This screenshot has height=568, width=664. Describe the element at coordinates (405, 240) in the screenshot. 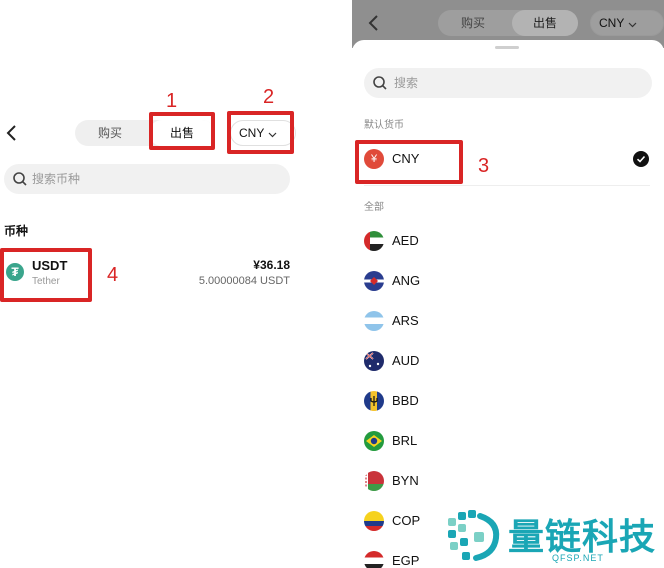

I see `currency-code: AED` at that location.